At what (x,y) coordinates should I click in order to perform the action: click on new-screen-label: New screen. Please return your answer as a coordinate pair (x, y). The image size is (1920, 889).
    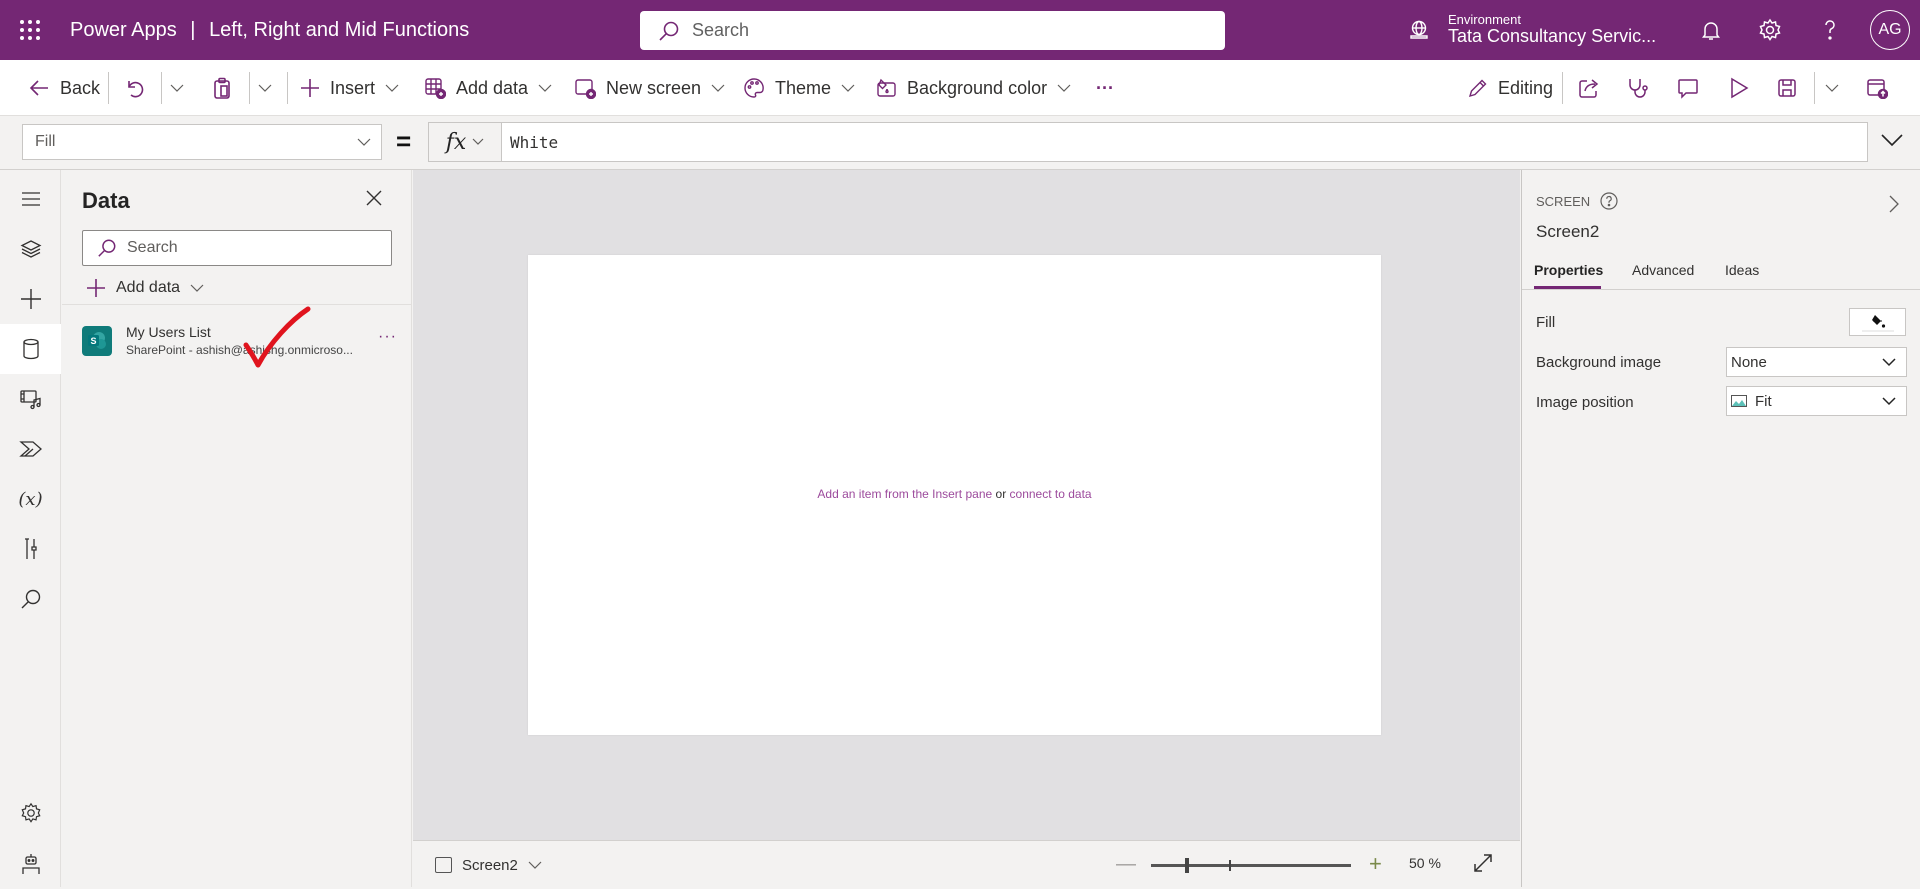
    Looking at the image, I should click on (654, 87).